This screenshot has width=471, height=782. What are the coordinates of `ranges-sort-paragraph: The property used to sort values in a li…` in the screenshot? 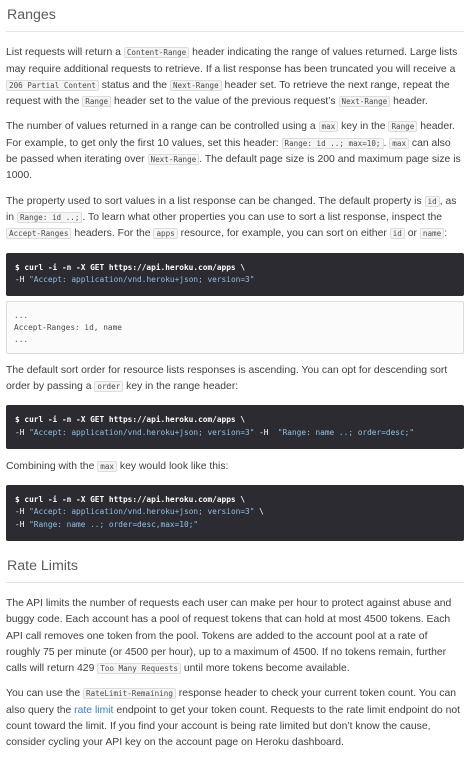 It's located at (235, 218).